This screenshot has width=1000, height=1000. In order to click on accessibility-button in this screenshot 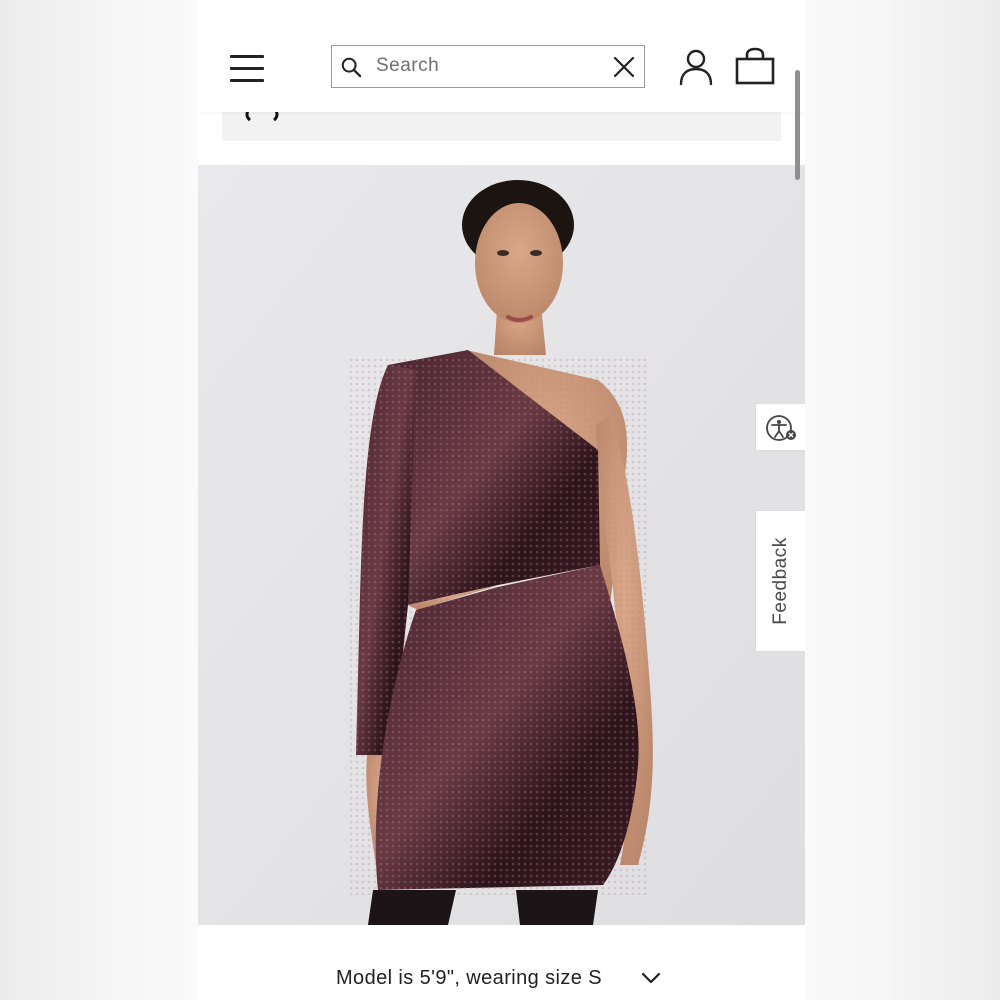, I will do `click(780, 427)`.